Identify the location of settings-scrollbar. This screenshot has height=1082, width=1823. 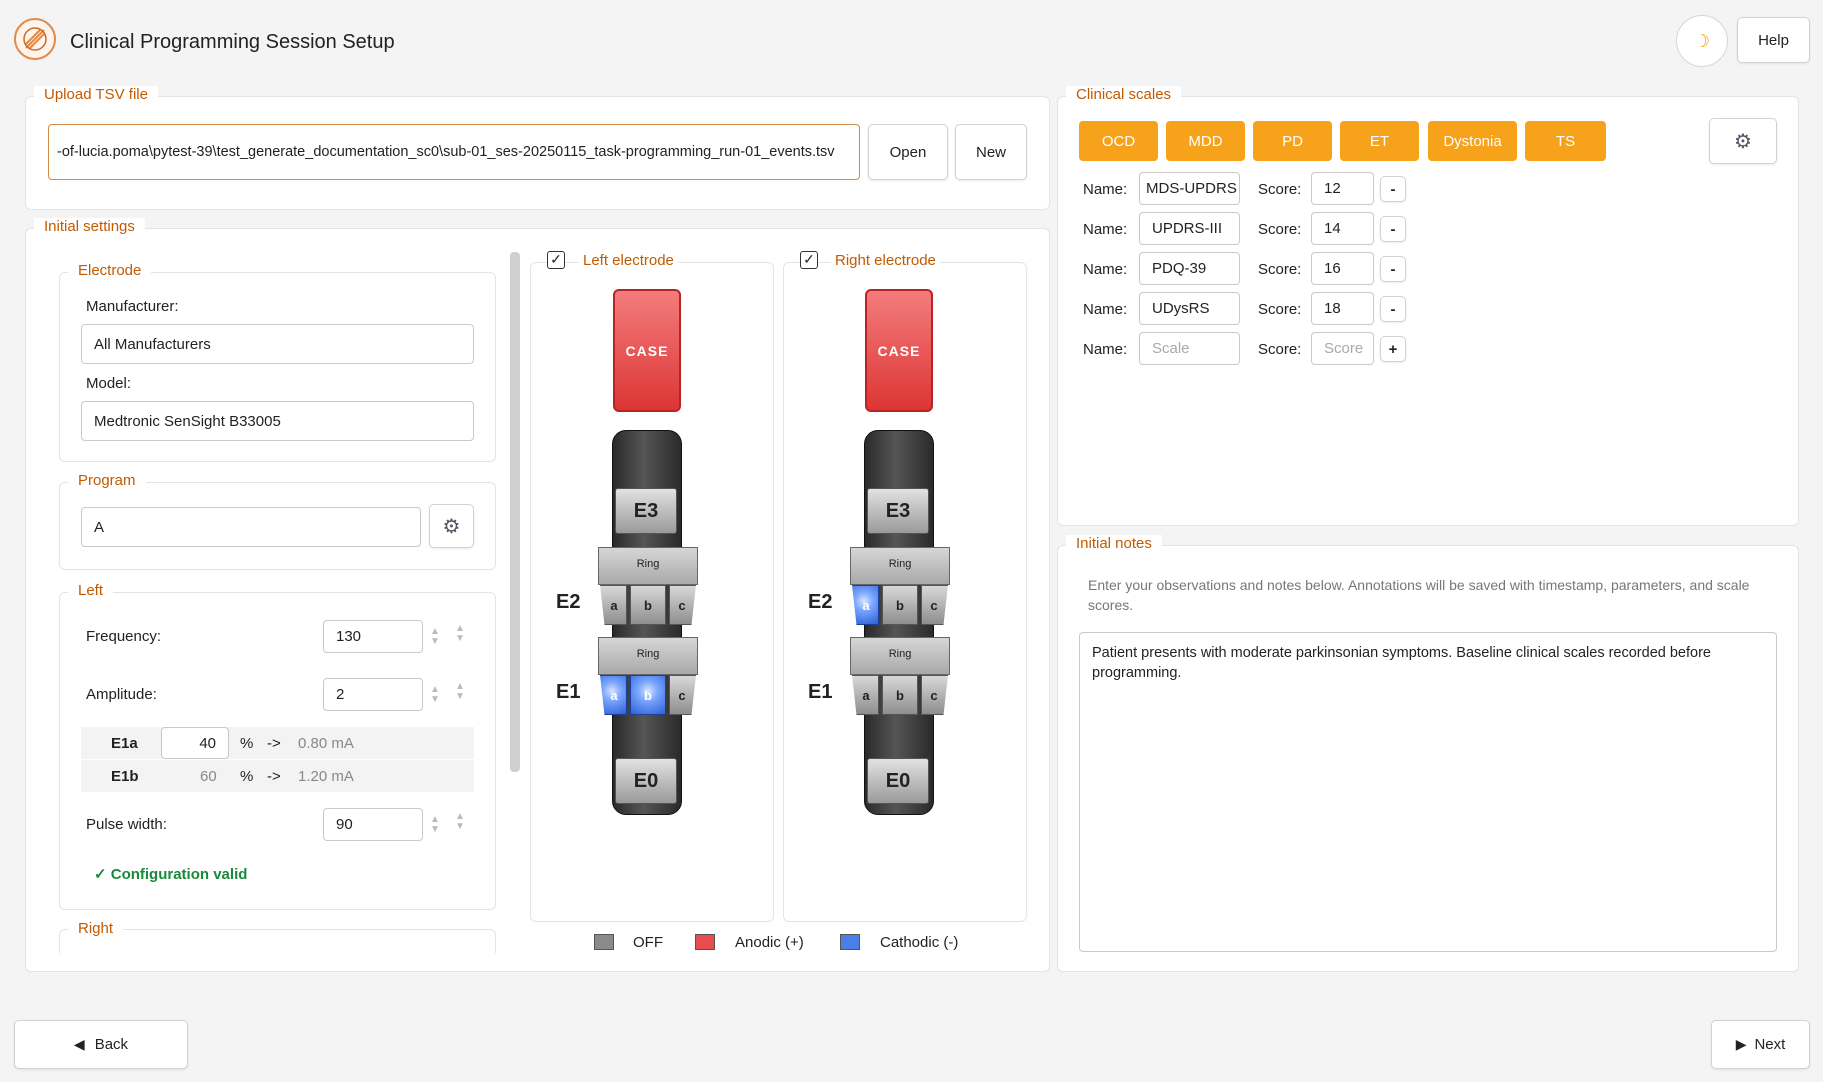
(515, 512).